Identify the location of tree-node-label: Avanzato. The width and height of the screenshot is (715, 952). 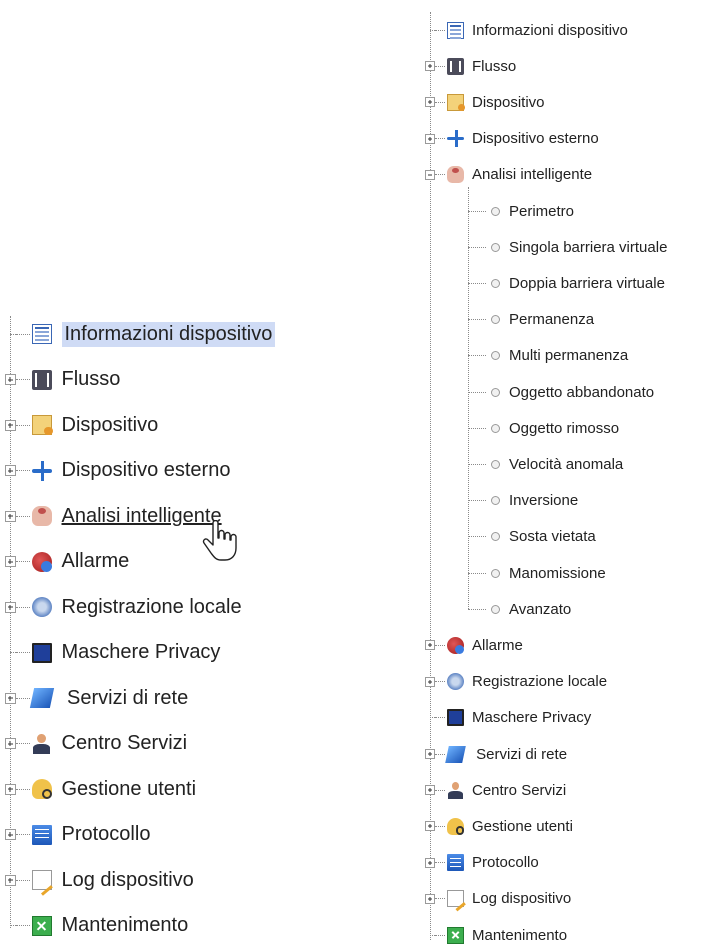
(540, 609).